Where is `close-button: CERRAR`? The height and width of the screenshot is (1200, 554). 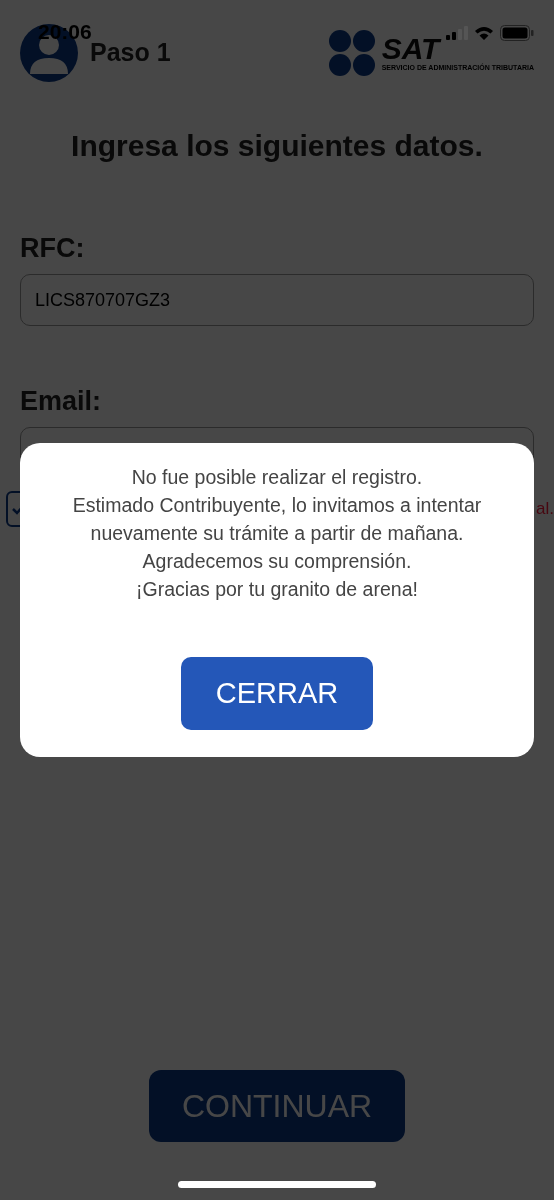
close-button: CERRAR is located at coordinates (277, 693).